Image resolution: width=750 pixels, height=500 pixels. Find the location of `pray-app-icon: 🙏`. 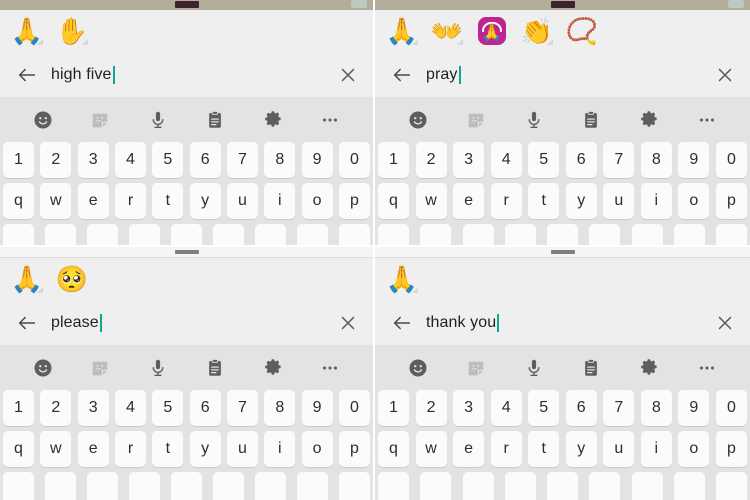

pray-app-icon: 🙏 is located at coordinates (492, 31).